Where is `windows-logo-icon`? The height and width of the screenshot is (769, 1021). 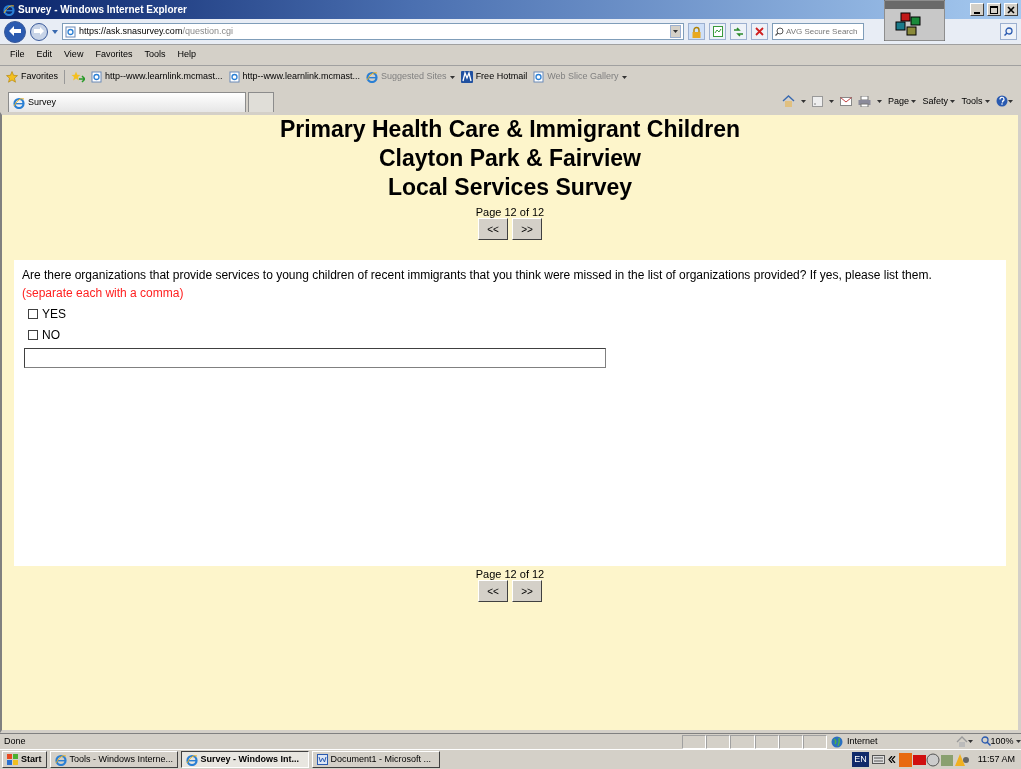
windows-logo-icon is located at coordinates (12, 759).